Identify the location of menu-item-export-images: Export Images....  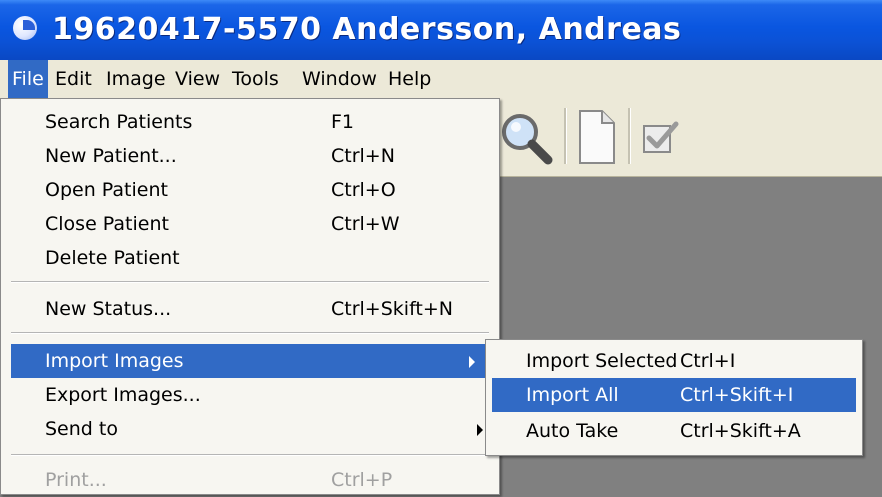
(250, 395).